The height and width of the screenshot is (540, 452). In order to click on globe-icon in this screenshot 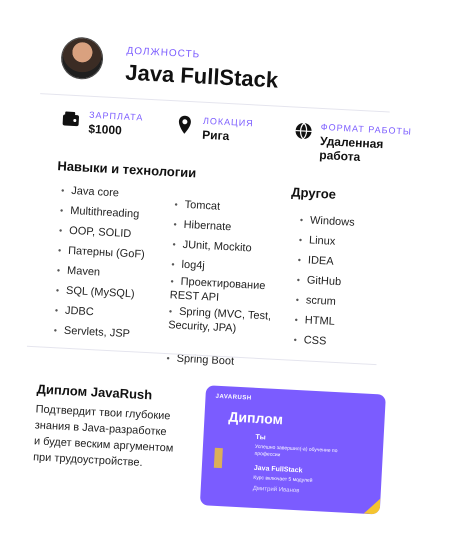, I will do `click(303, 131)`.